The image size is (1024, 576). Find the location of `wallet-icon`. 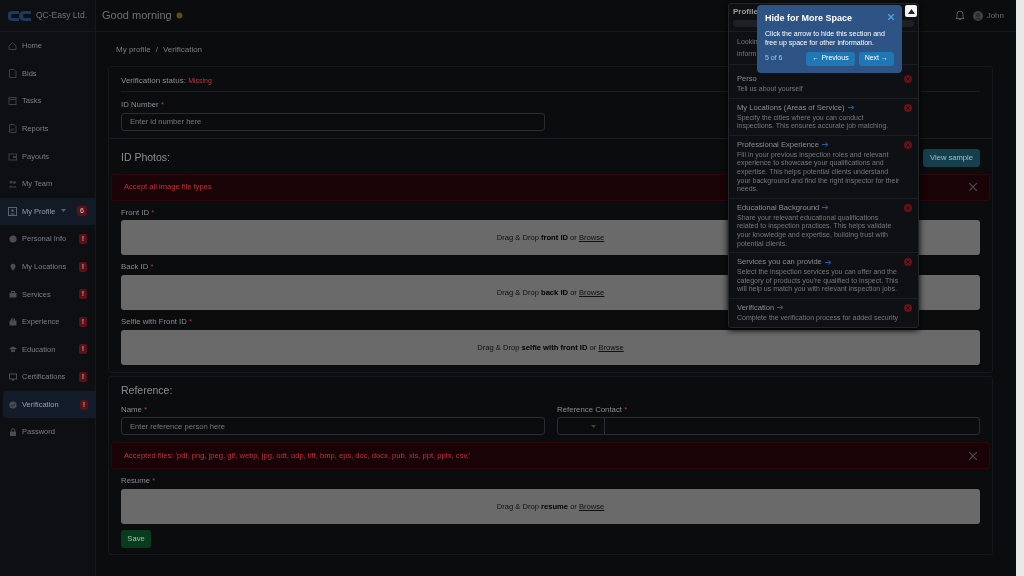

wallet-icon is located at coordinates (12, 156).